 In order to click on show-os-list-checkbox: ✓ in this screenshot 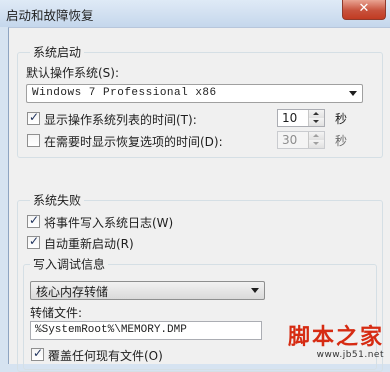, I will do `click(33, 117)`.